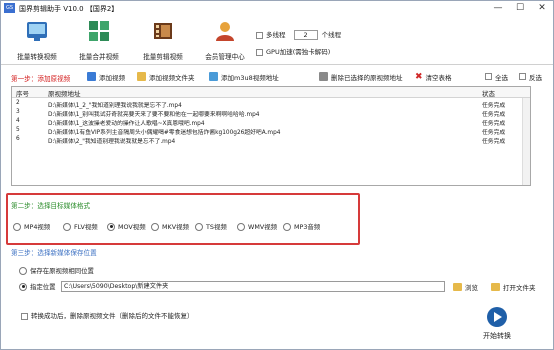  I want to click on row-no: 6, so click(18, 139).